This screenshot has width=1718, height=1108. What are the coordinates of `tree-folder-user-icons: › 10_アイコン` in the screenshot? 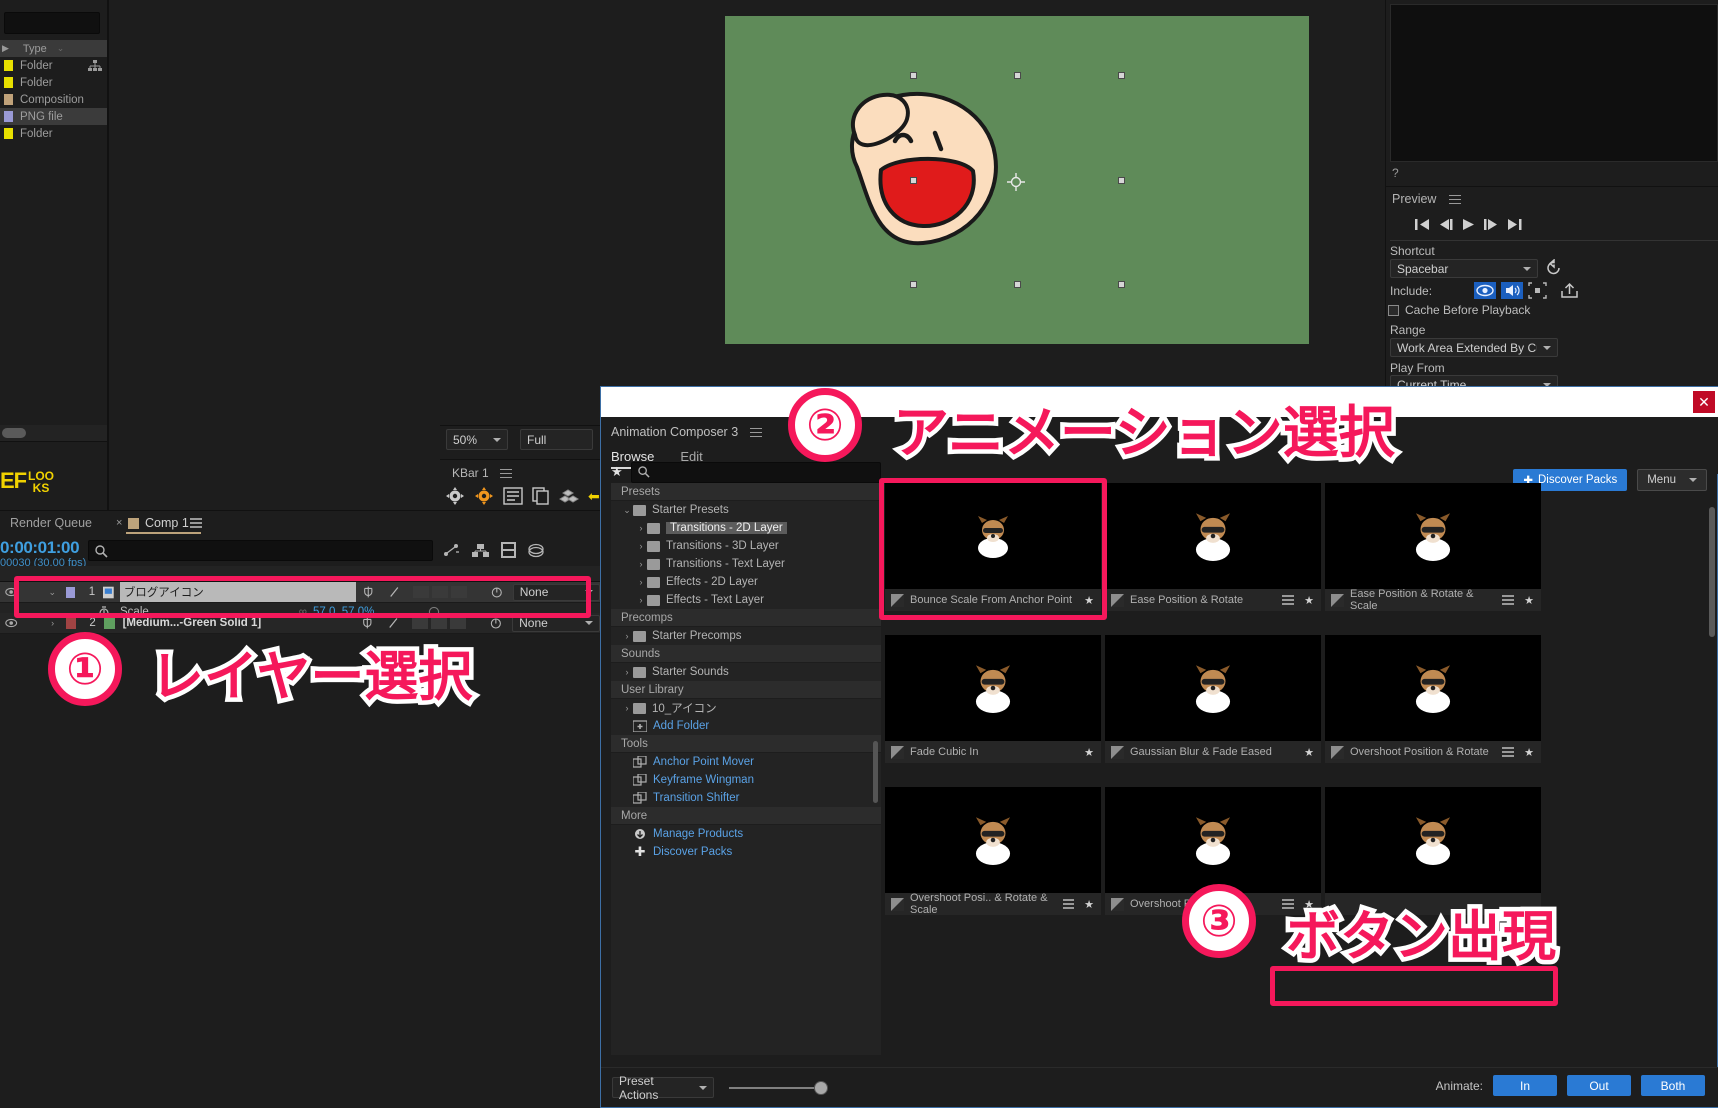 It's located at (746, 708).